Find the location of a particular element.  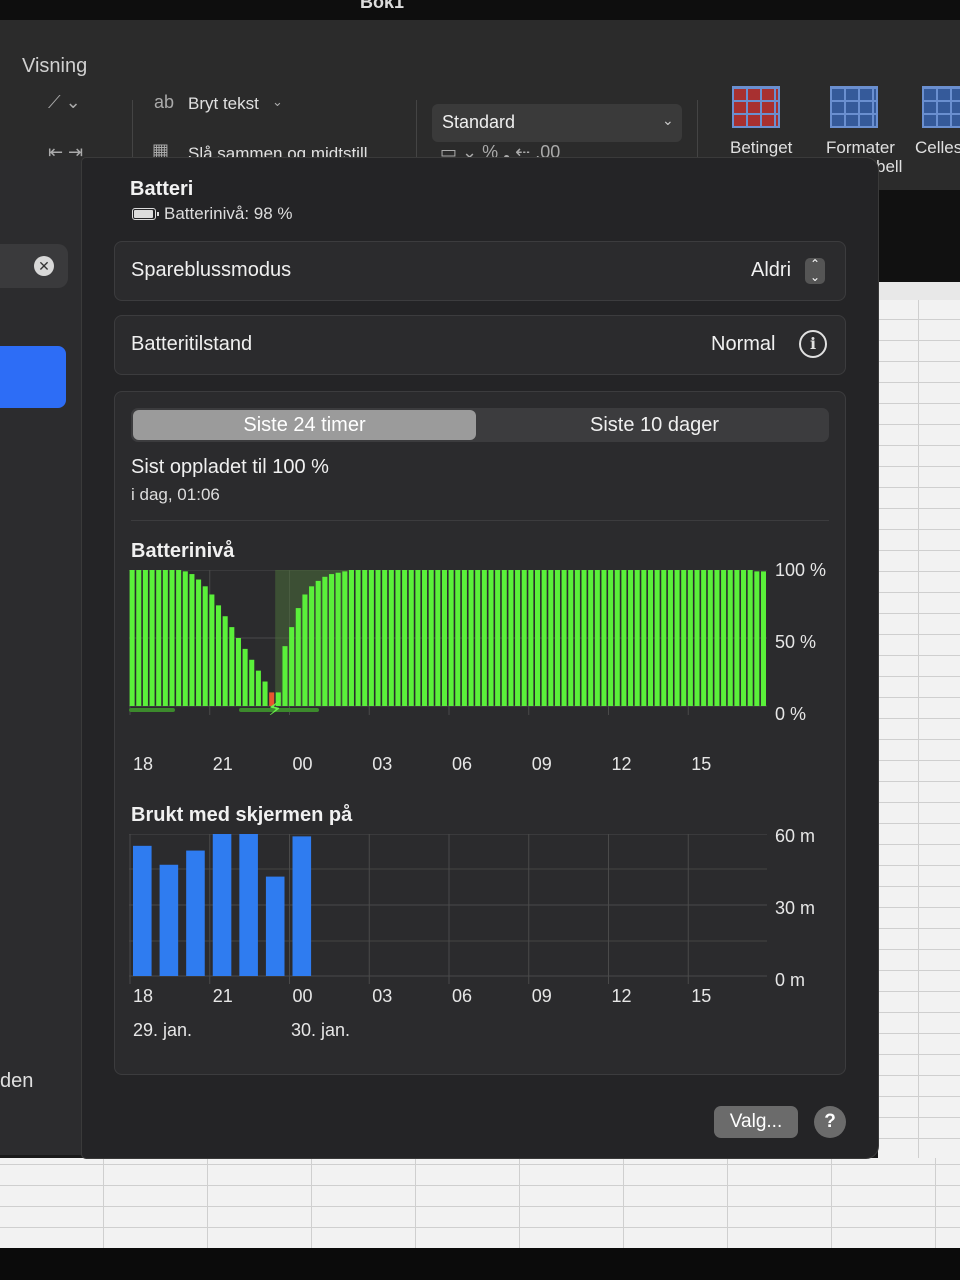

low-power-value: Aldri is located at coordinates (771, 270).